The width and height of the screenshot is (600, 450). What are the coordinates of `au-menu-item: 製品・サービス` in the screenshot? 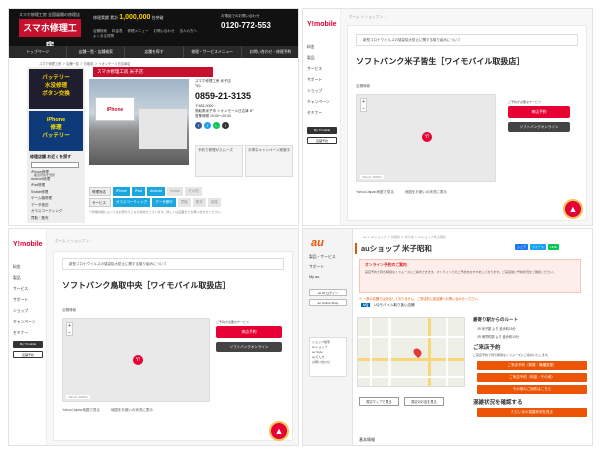 It's located at (329, 257).